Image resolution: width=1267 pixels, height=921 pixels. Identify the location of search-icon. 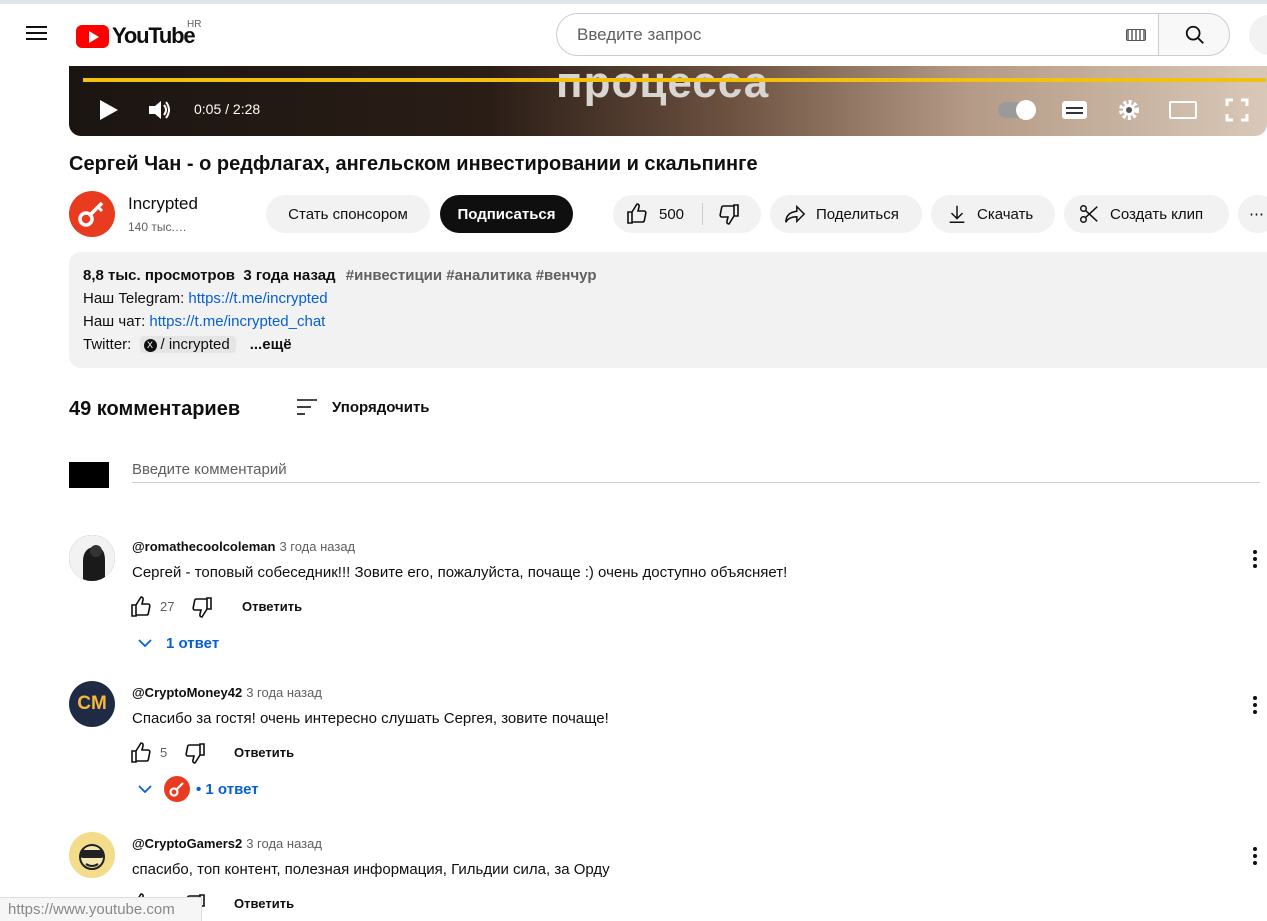
(1194, 34).